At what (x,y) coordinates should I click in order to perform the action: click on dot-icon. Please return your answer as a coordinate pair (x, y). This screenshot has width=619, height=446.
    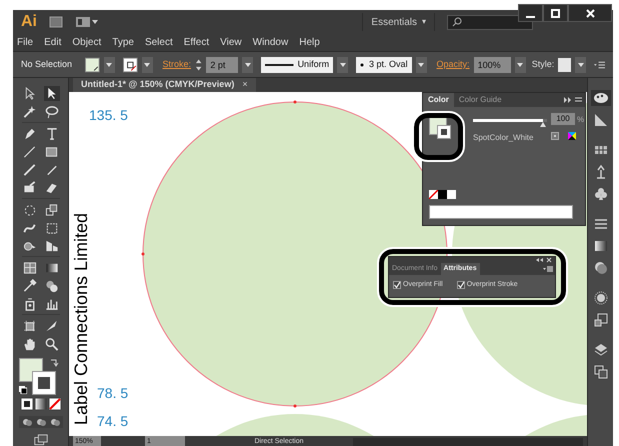
    Looking at the image, I should click on (362, 64).